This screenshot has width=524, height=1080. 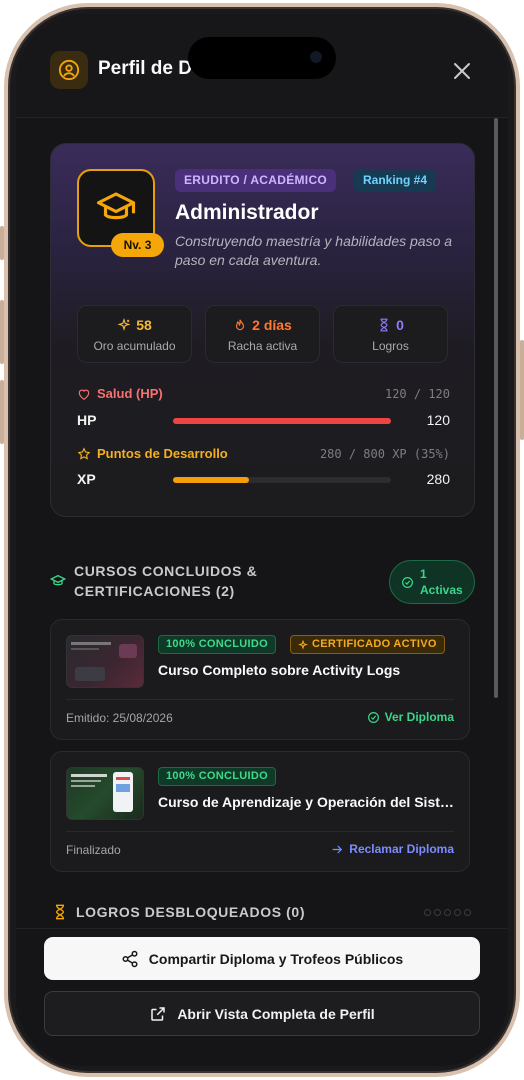 I want to click on course-status: Finalizado, so click(x=93, y=850).